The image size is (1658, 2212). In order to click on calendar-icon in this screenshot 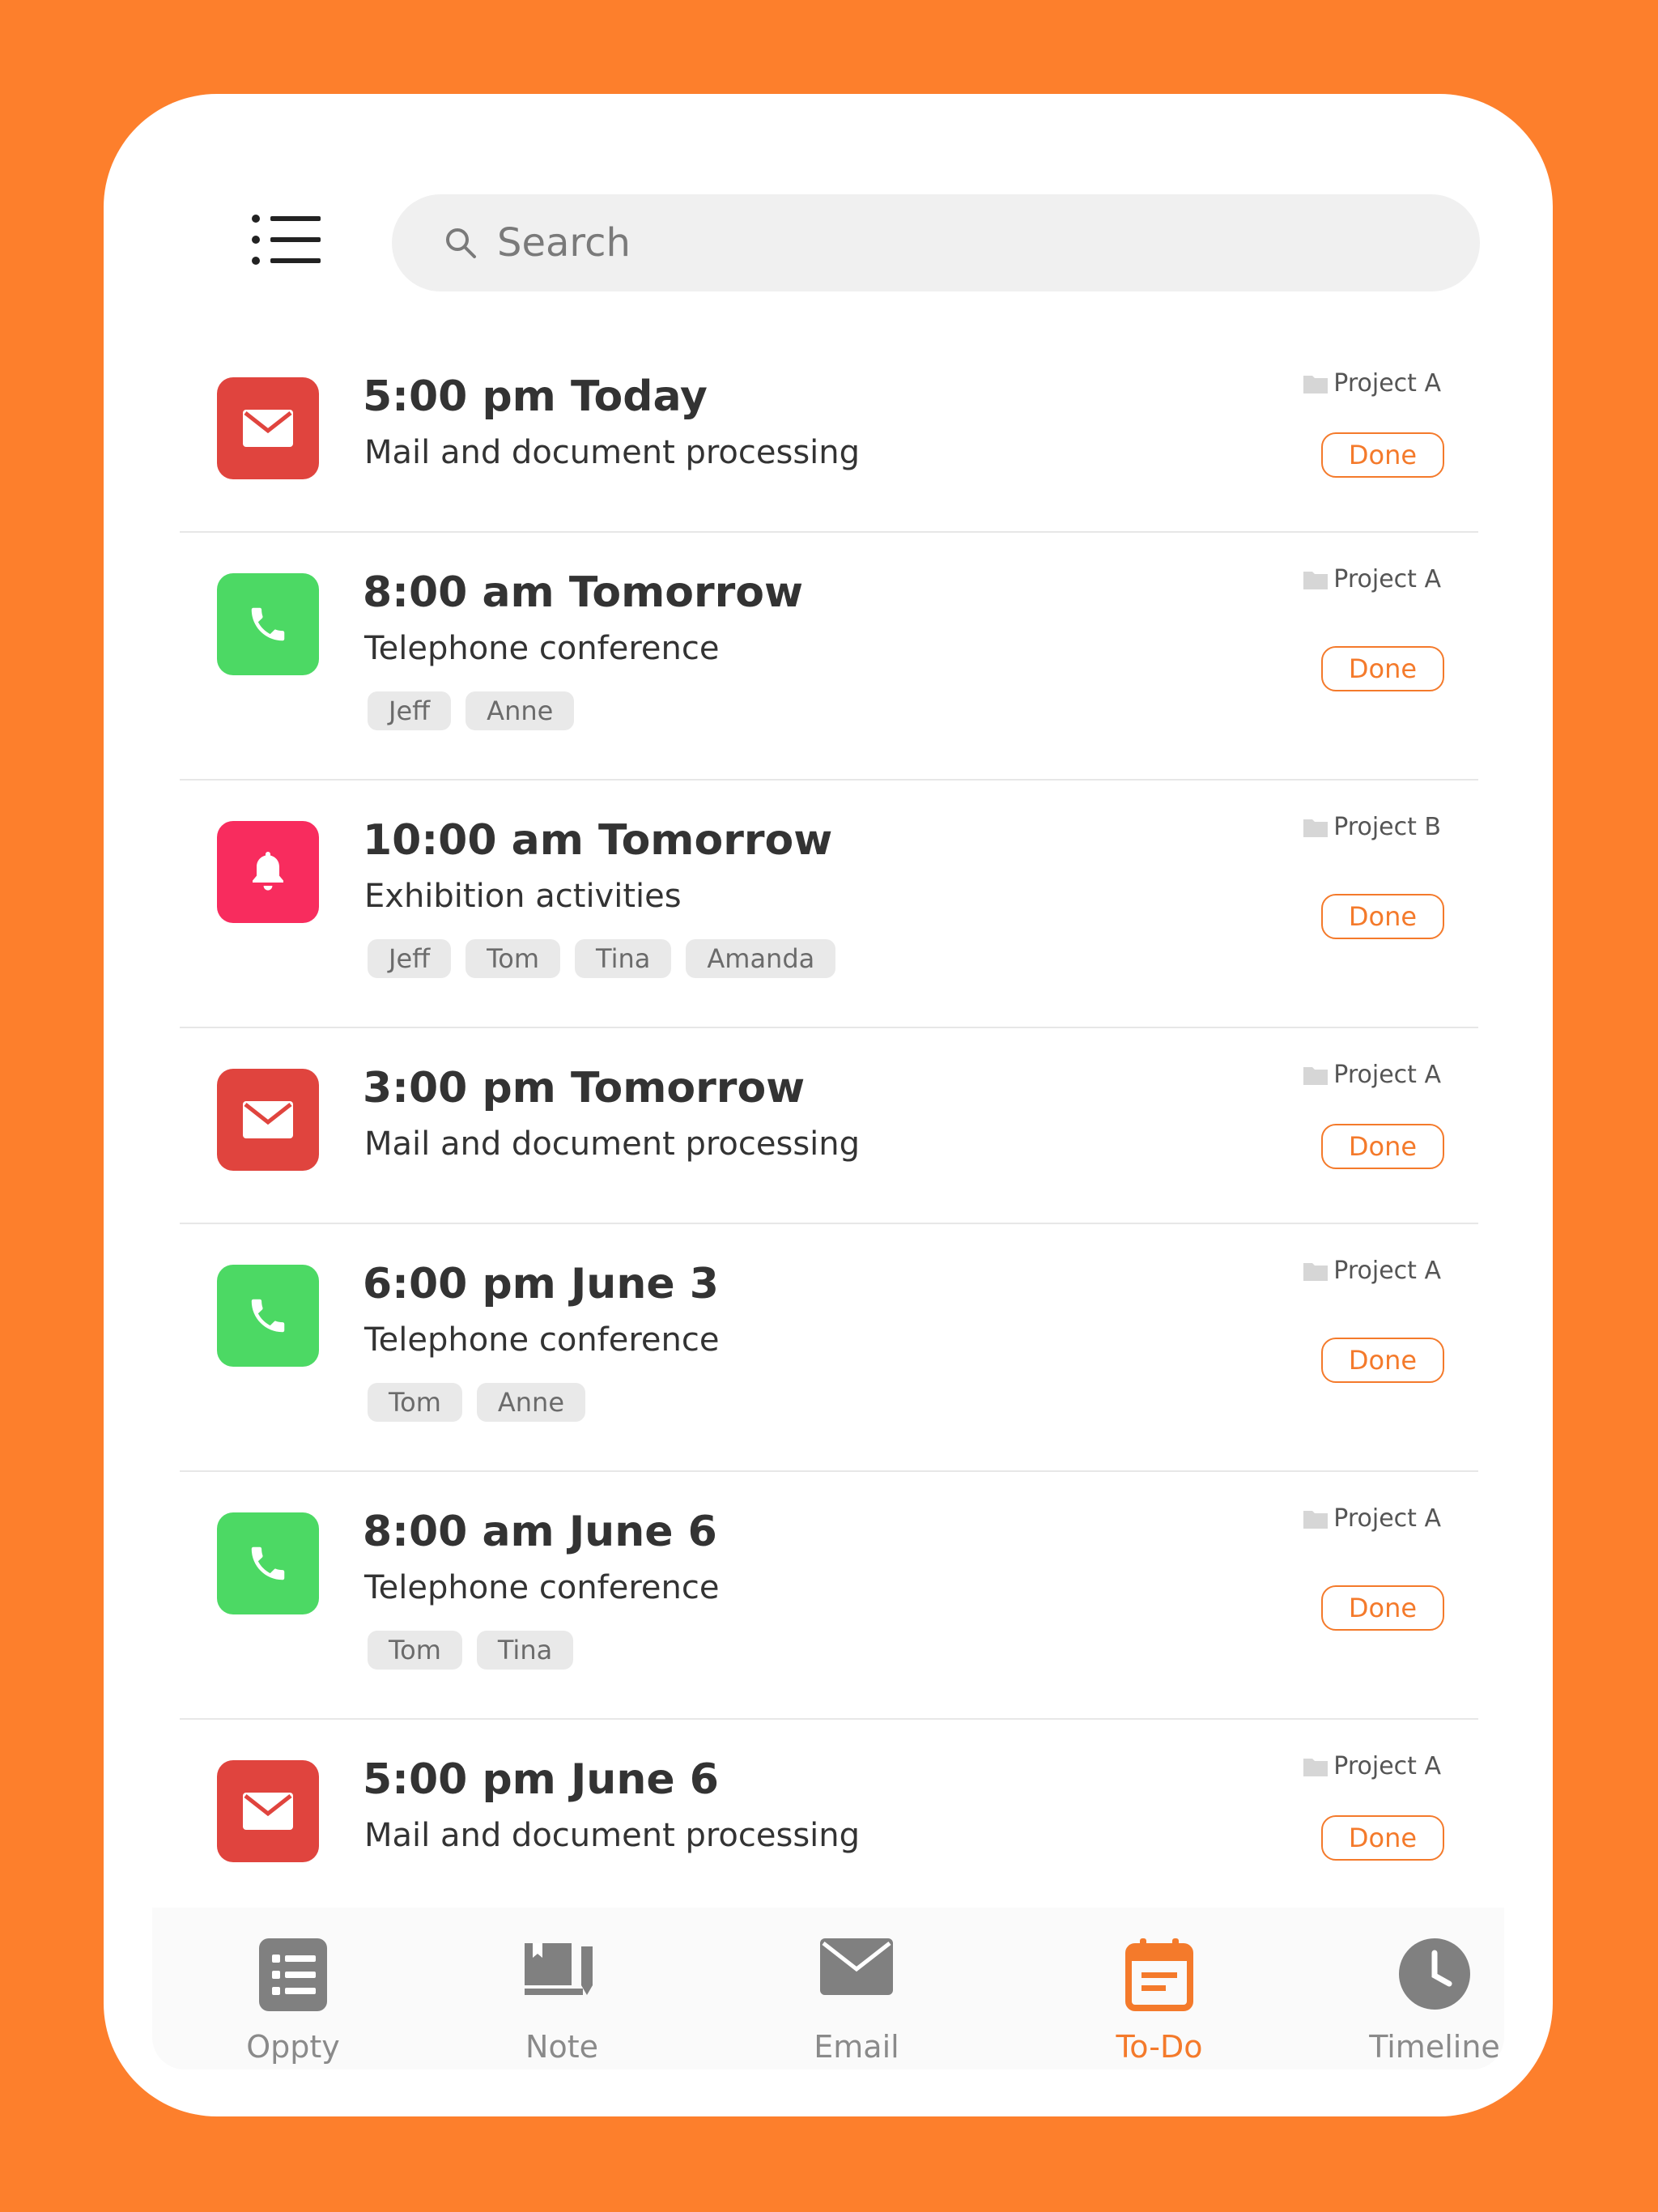, I will do `click(1159, 1975)`.